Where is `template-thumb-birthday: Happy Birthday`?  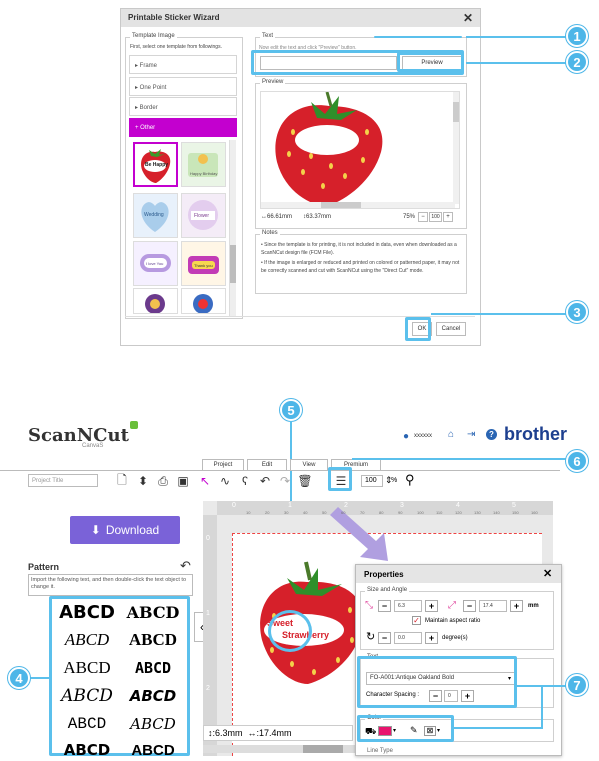
template-thumb-birthday: Happy Birthday is located at coordinates (203, 164).